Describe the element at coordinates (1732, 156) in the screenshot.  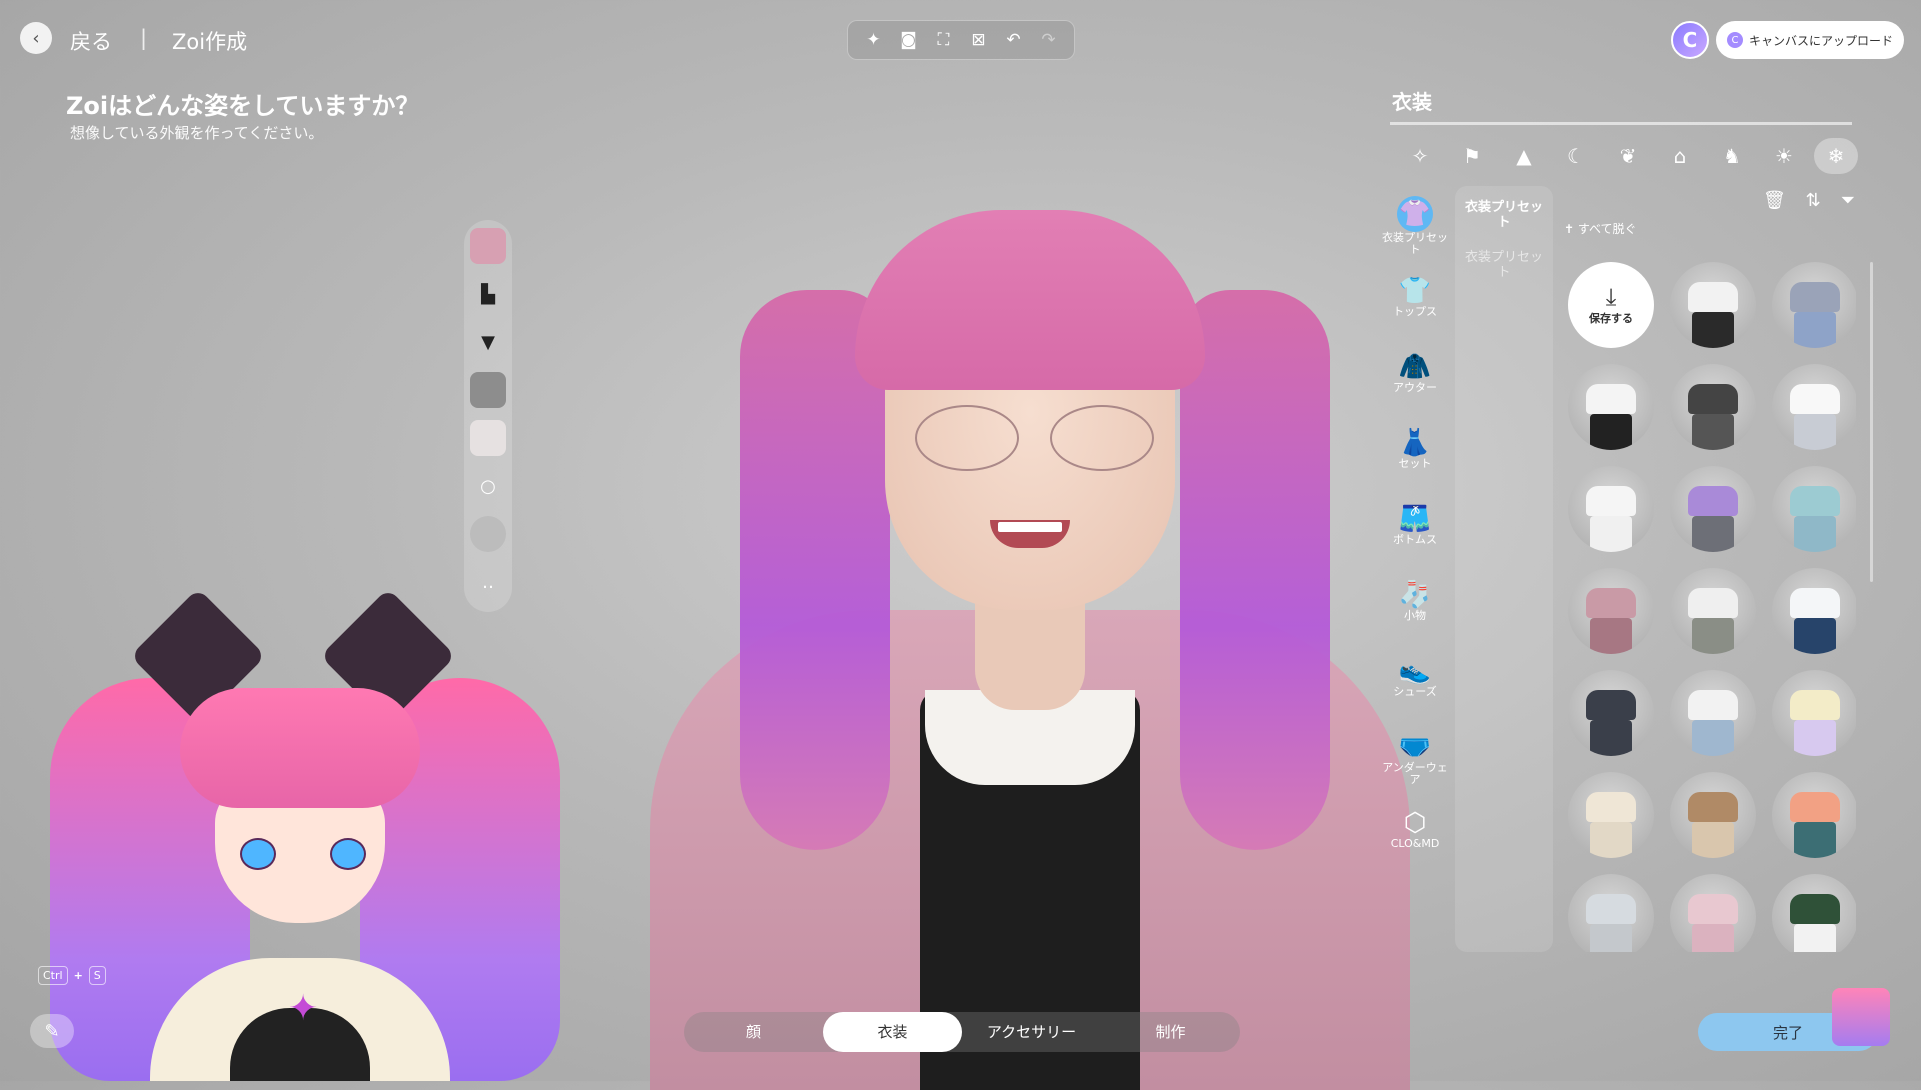
I see `fox-icon: ♞` at that location.